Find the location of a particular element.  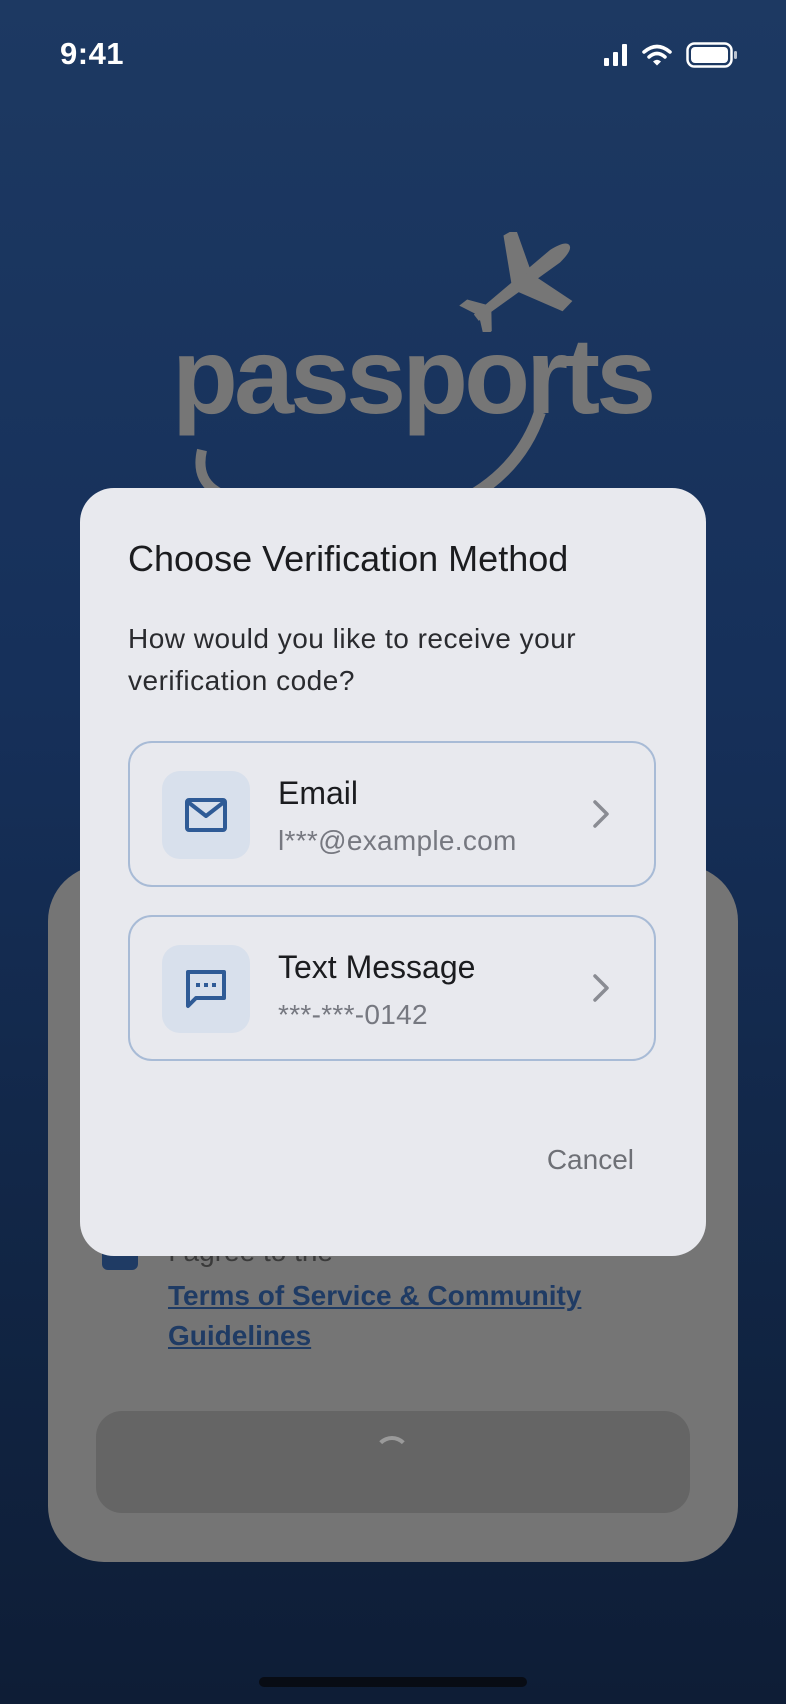

email-option: Email l***@example.com is located at coordinates (392, 814).